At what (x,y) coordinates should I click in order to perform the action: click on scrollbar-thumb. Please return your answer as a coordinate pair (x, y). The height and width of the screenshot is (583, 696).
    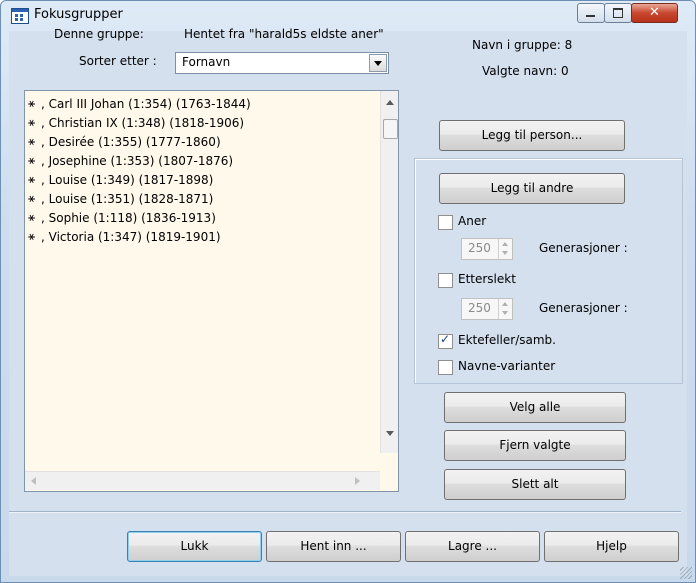
    Looking at the image, I should click on (390, 129).